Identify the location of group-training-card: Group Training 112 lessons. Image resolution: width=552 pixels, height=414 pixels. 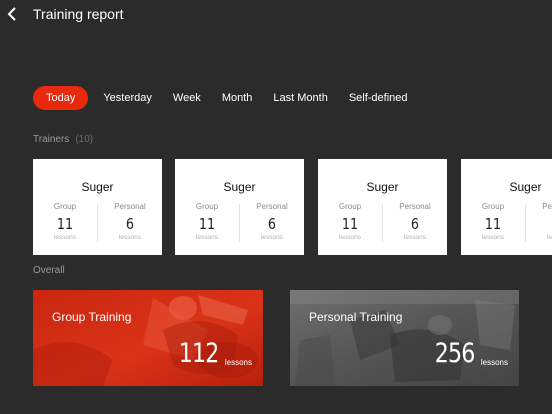
(148, 338).